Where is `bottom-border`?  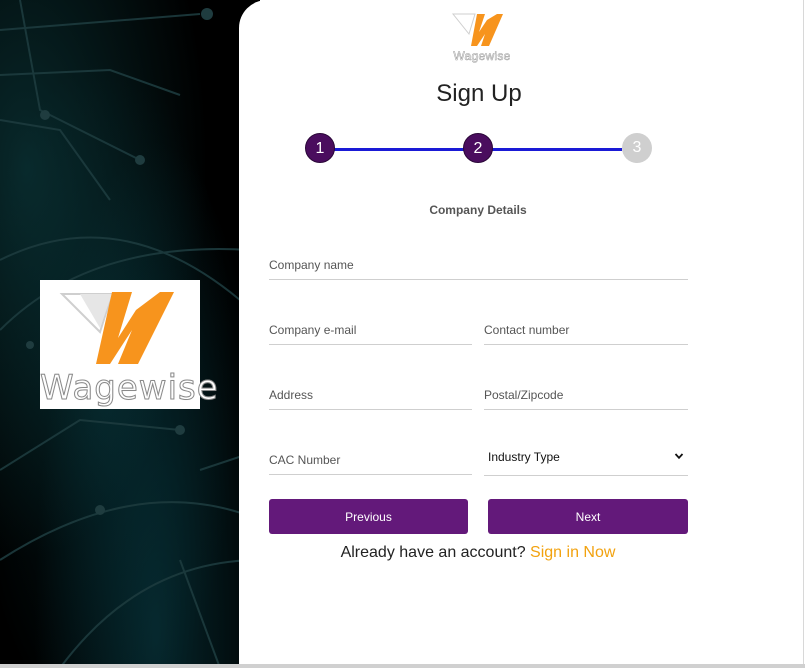 bottom-border is located at coordinates (402, 666).